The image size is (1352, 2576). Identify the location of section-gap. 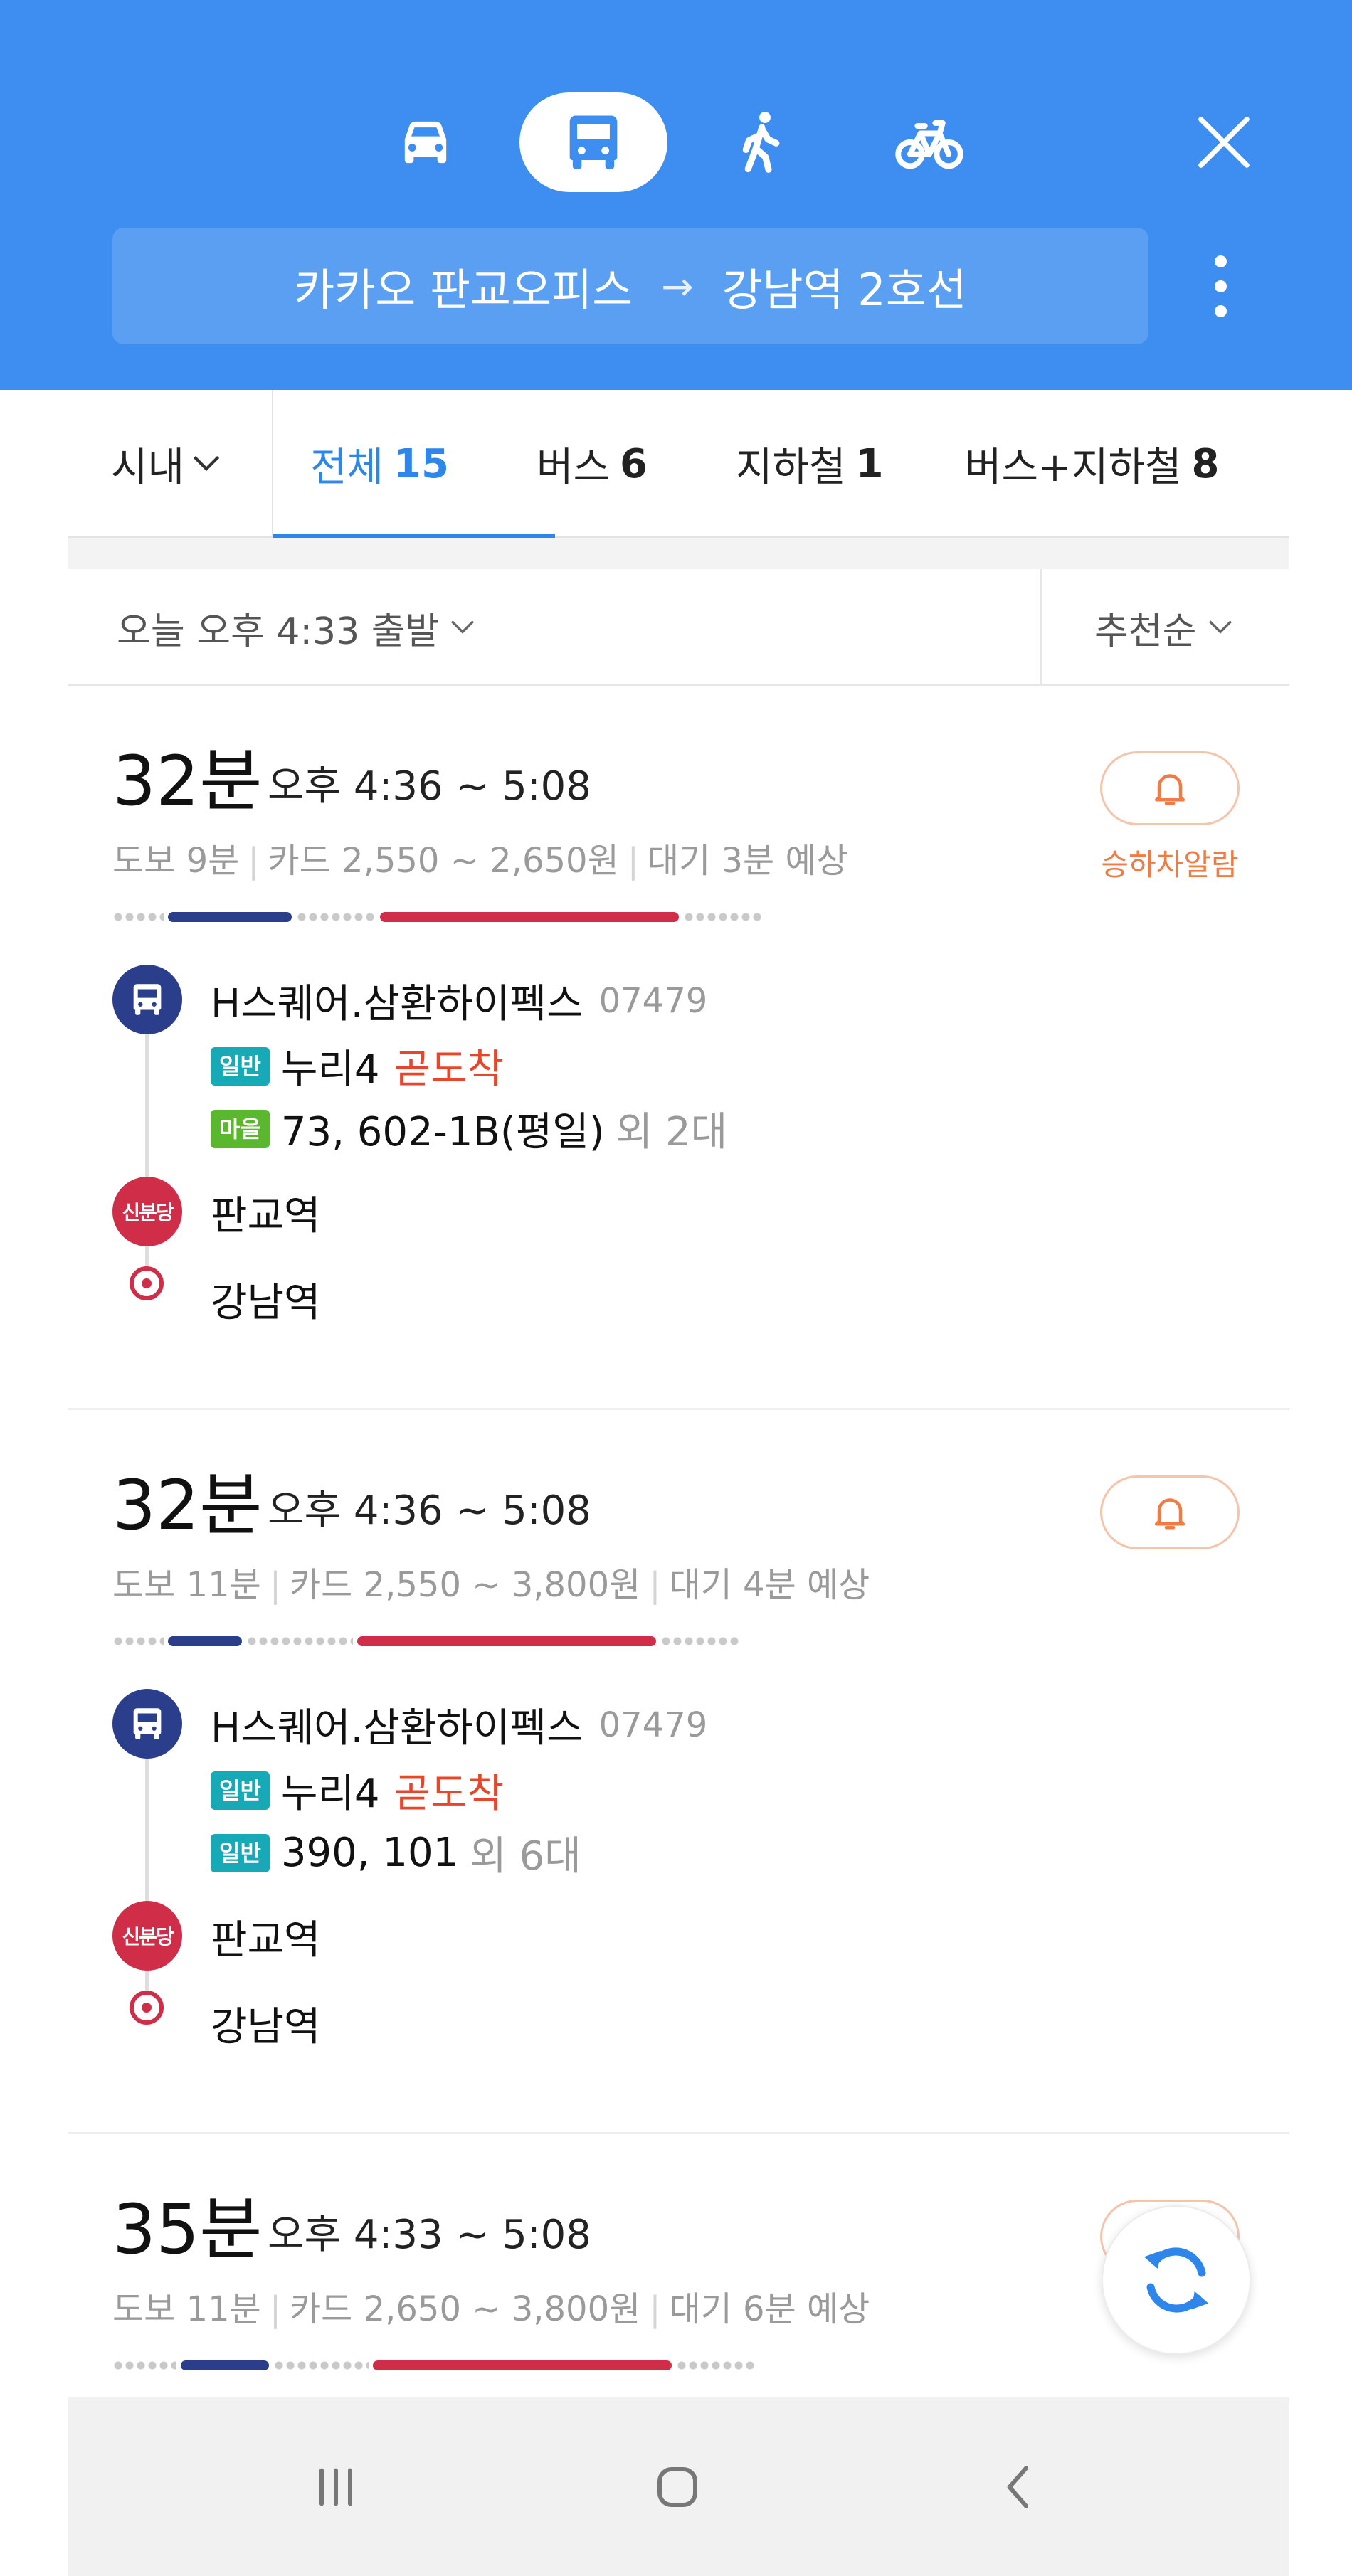
(678, 553).